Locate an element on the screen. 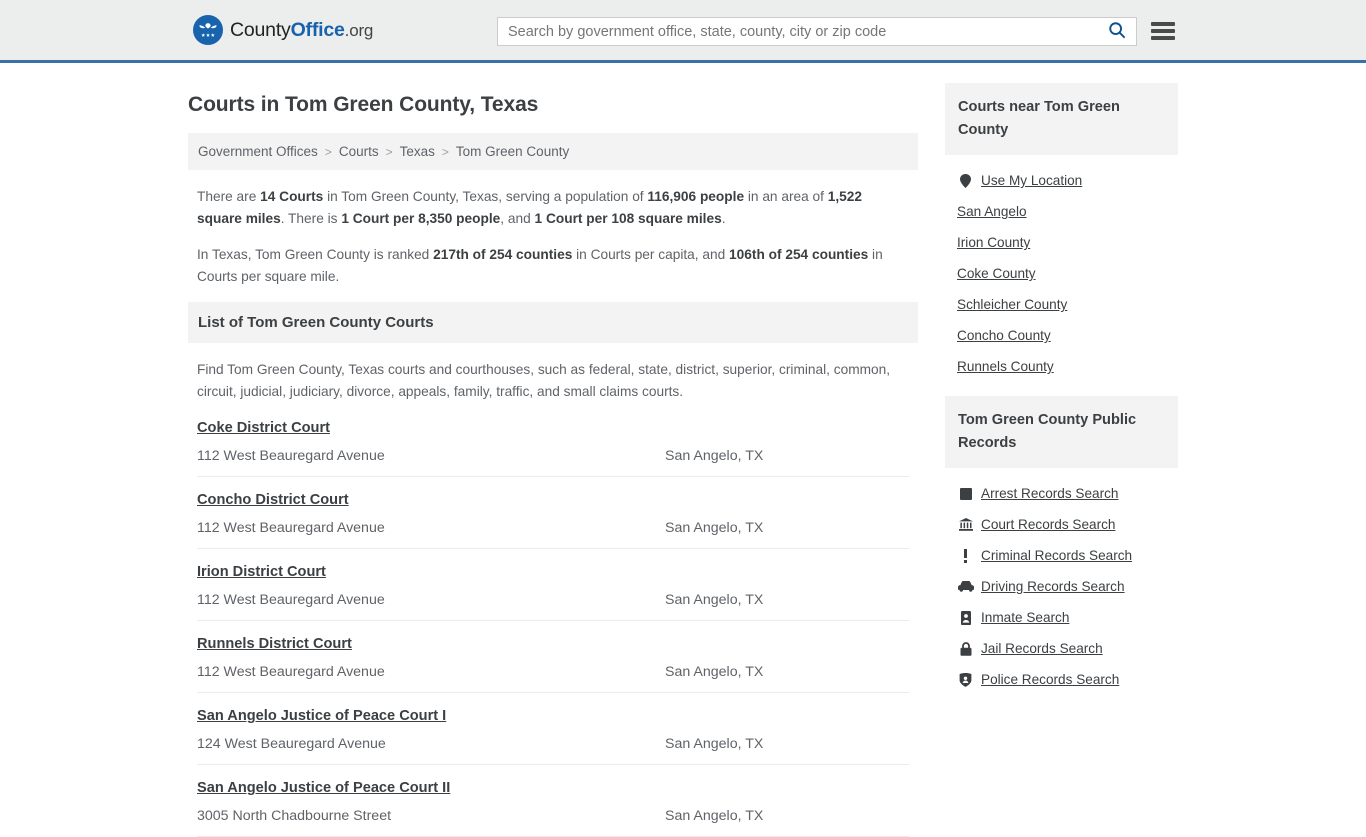 Image resolution: width=1366 pixels, height=837 pixels. site-header: CountyOffice.org is located at coordinates (683, 31).